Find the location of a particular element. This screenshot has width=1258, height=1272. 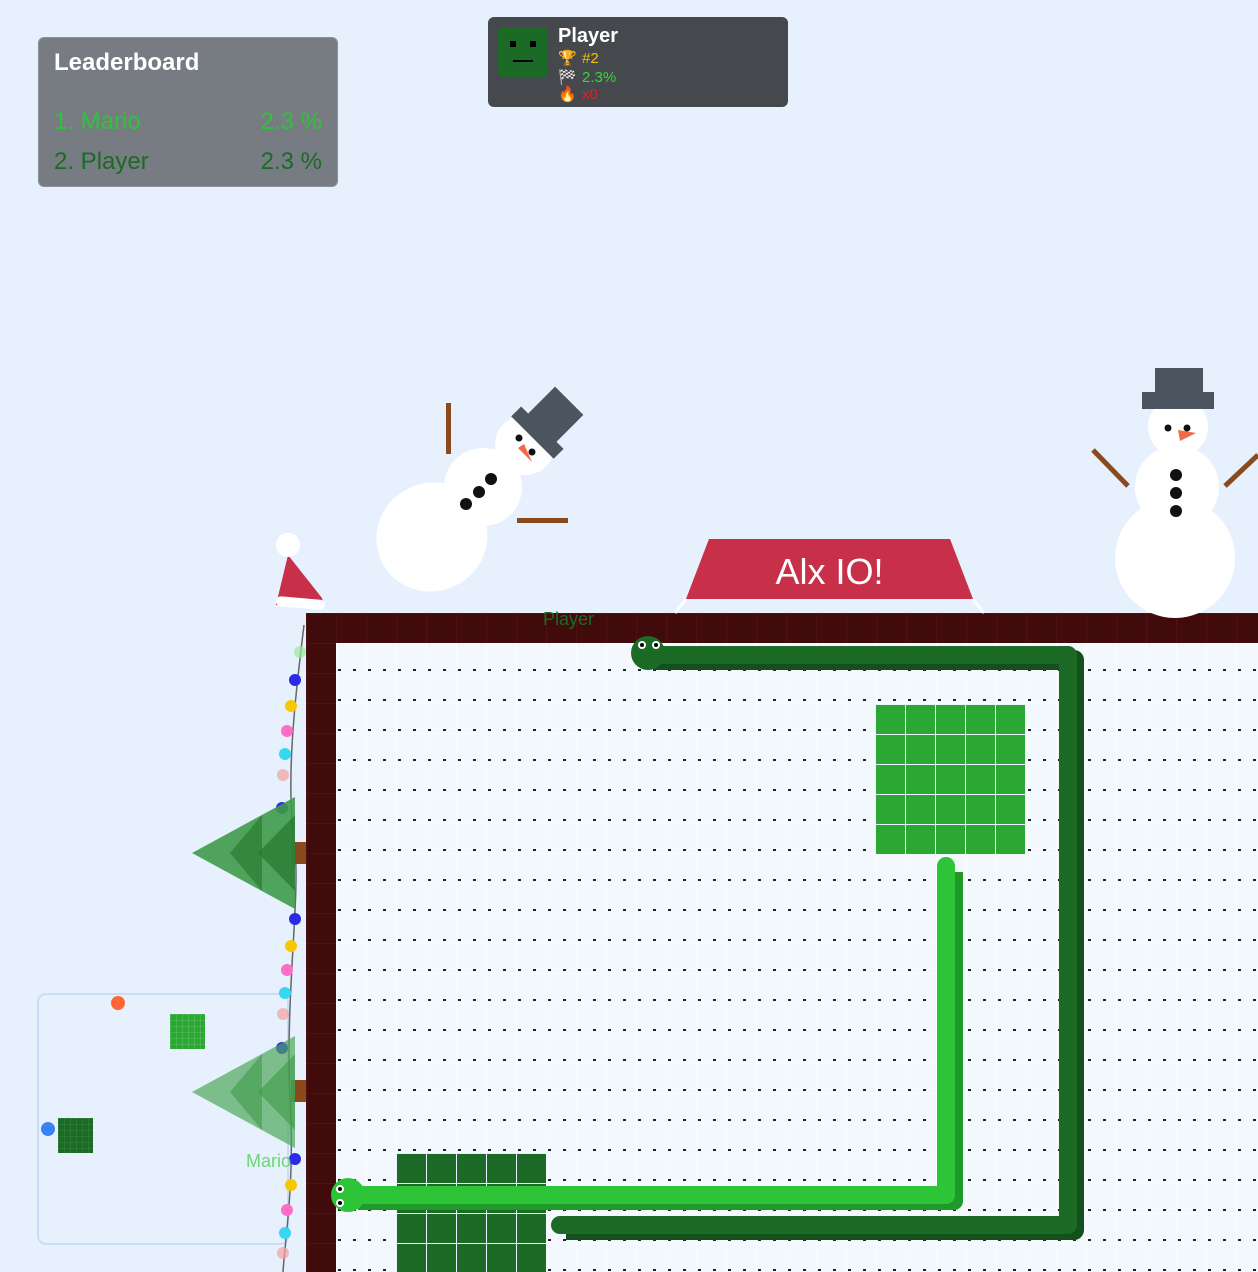

title-banner: Alx IO! is located at coordinates (829, 569).